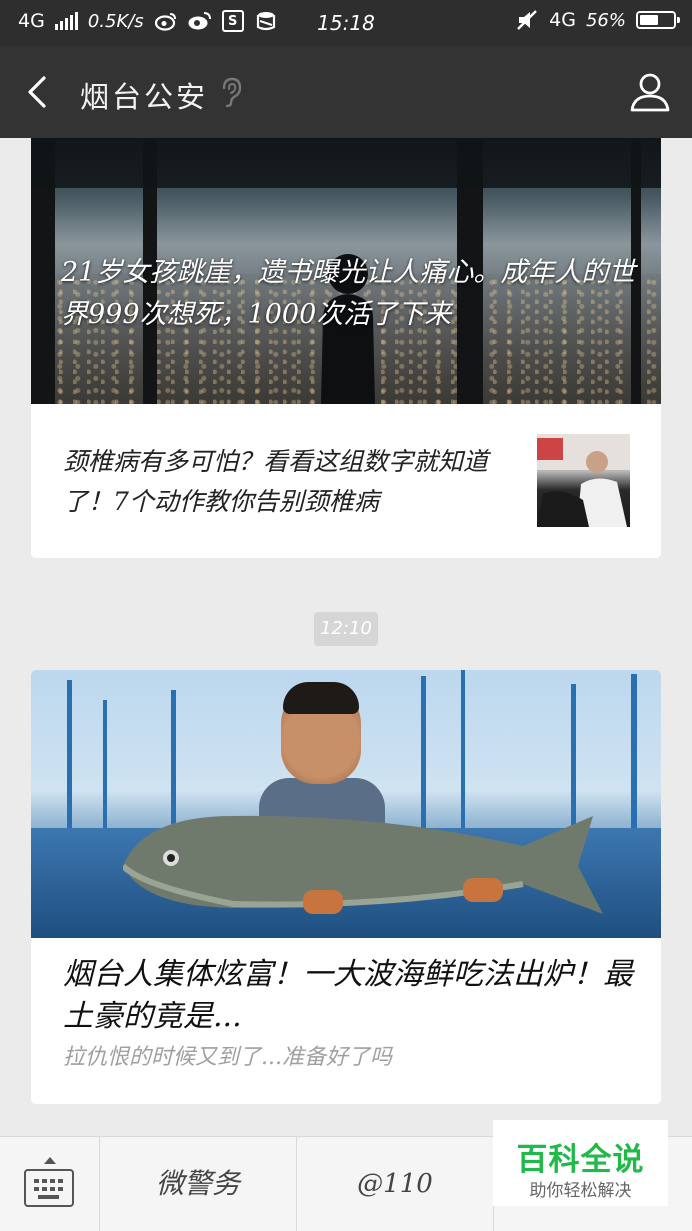 Image resolution: width=692 pixels, height=1231 pixels. What do you see at coordinates (148, 21) in the screenshot?
I see `status-left: 4G 0.5K/s S` at bounding box center [148, 21].